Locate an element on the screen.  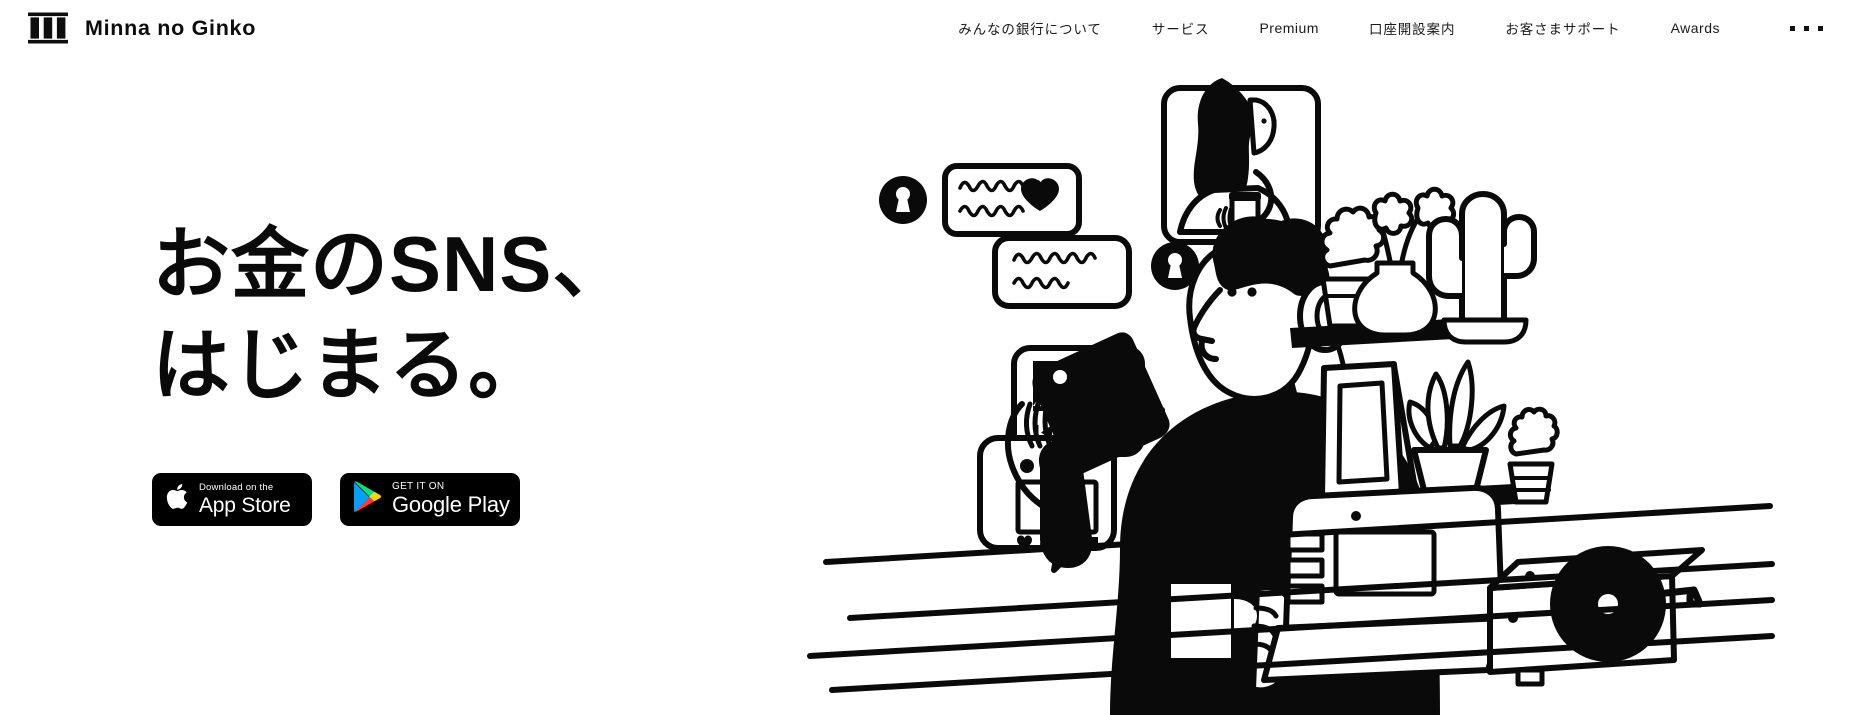
cactus is located at coordinates (1481, 268).